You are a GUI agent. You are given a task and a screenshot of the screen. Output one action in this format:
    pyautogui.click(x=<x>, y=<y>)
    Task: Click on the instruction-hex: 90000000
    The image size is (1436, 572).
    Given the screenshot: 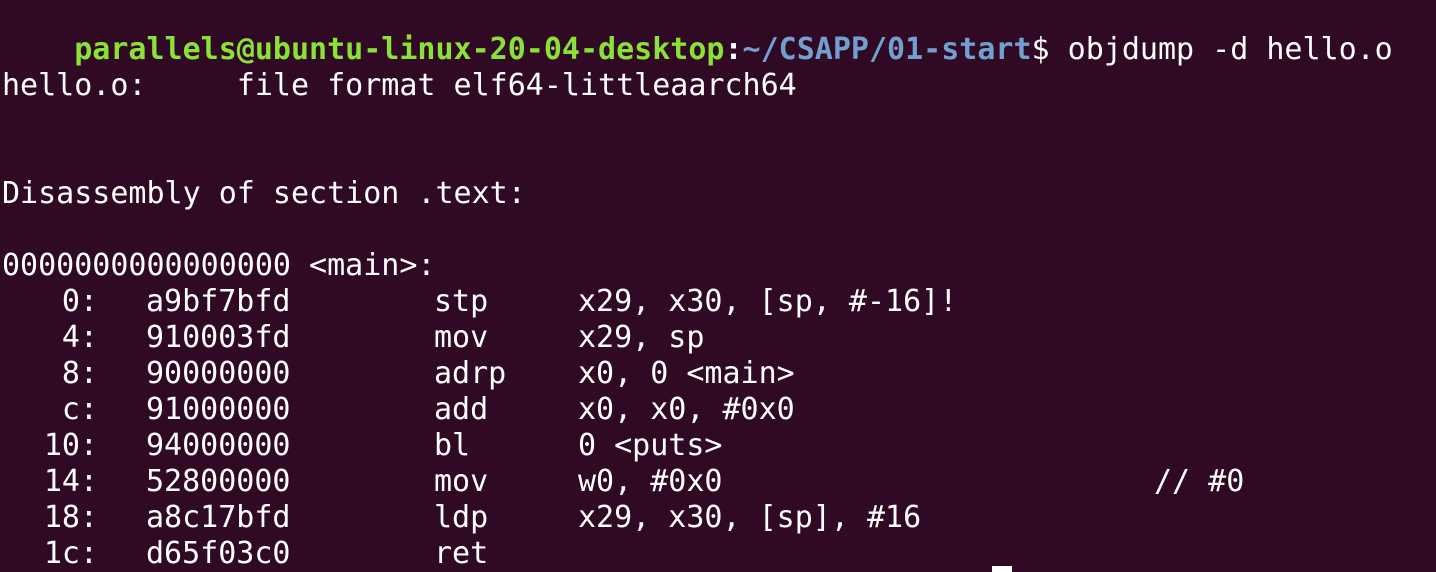 What is the action you would take?
    pyautogui.click(x=218, y=373)
    